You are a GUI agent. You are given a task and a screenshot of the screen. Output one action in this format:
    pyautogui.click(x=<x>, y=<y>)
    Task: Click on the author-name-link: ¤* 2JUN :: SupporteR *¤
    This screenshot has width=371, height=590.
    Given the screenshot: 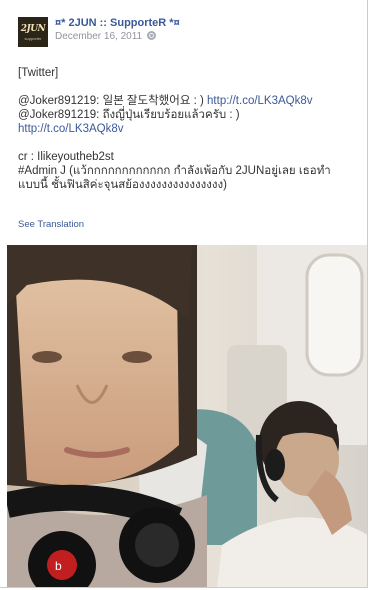 What is the action you would take?
    pyautogui.click(x=117, y=23)
    